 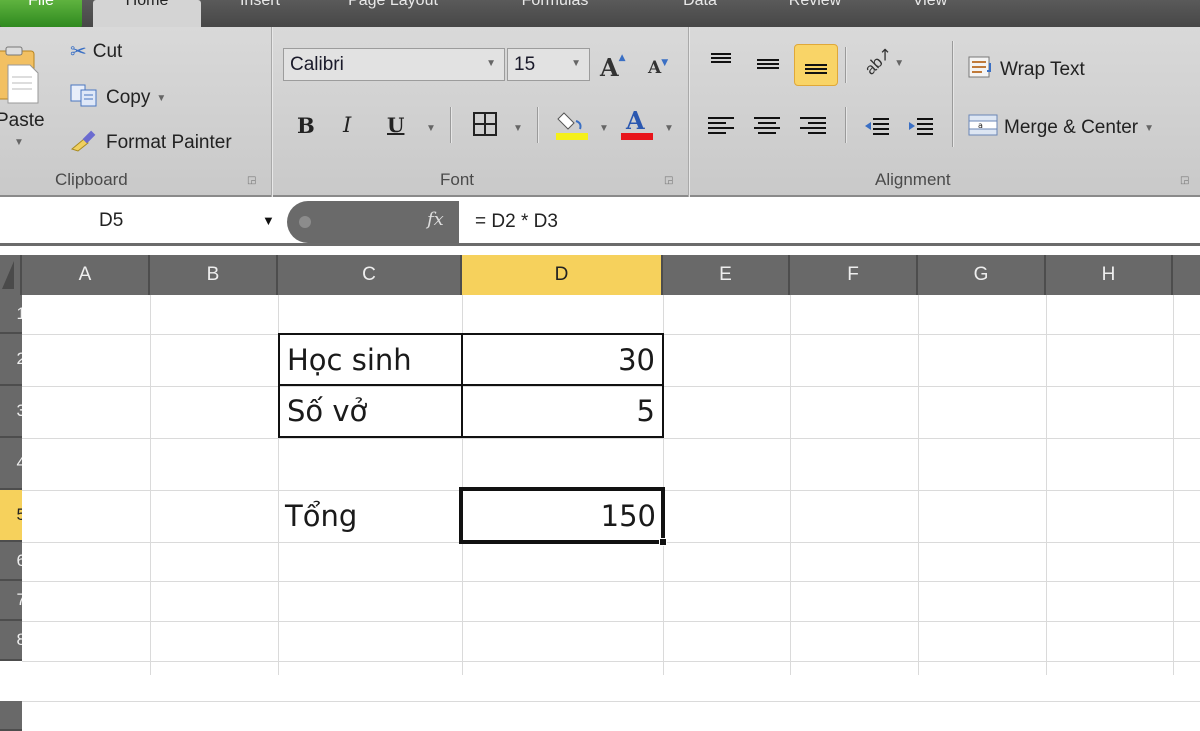 What do you see at coordinates (1061, 128) in the screenshot?
I see `merge-center-button: a Merge & Center ▼` at bounding box center [1061, 128].